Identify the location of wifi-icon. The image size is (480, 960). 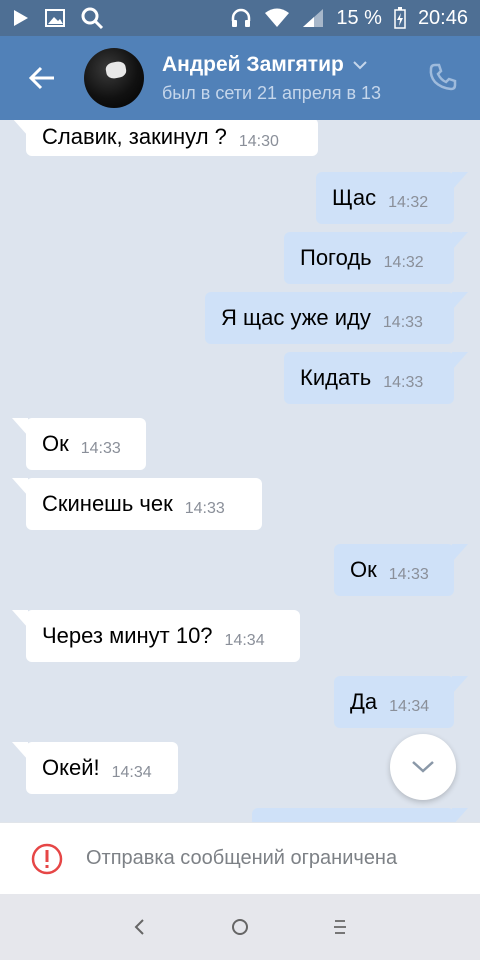
(277, 18).